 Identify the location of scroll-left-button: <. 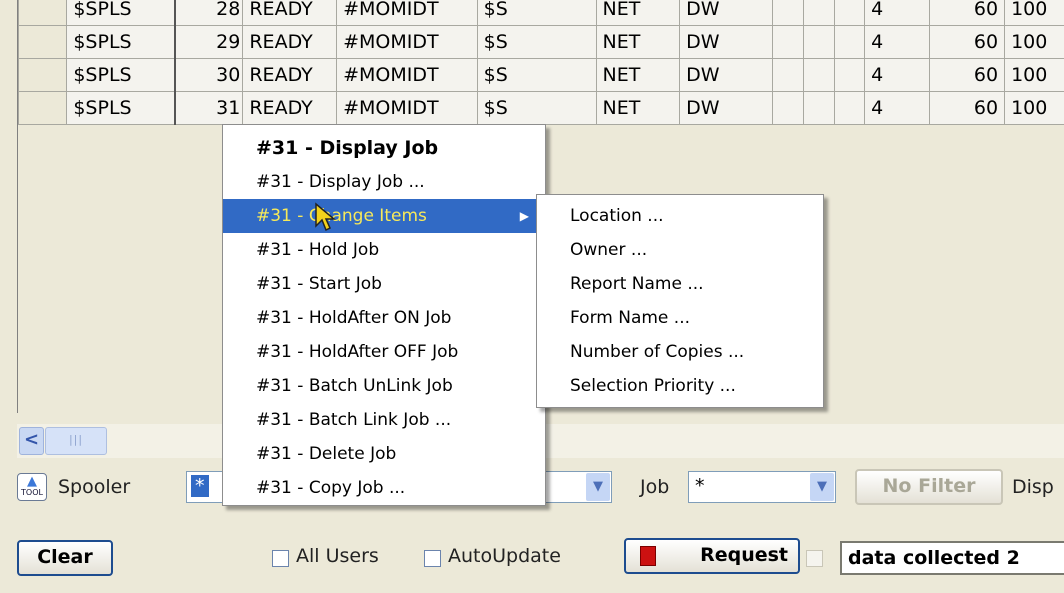
(31, 441).